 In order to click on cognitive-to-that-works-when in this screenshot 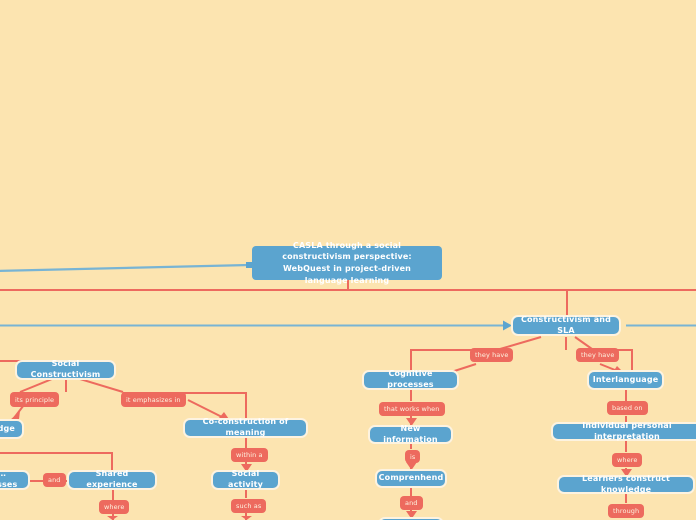, I will do `click(411, 395)`.